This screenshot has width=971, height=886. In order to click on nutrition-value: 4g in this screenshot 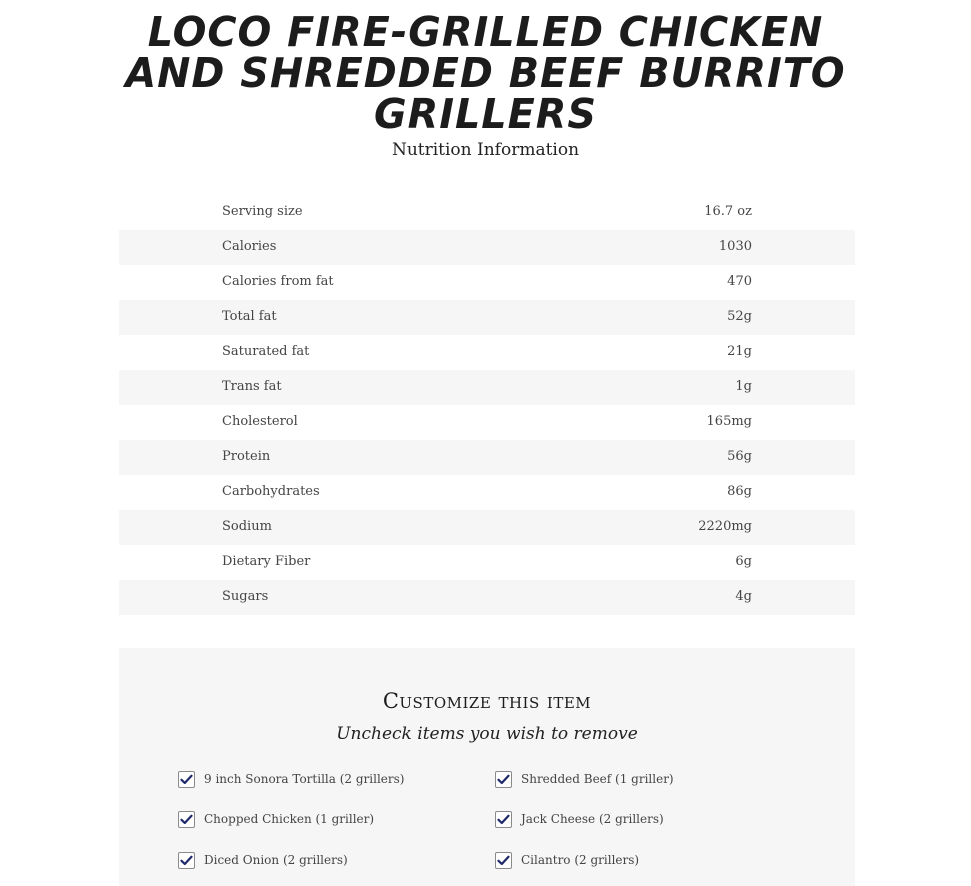, I will do `click(743, 596)`.